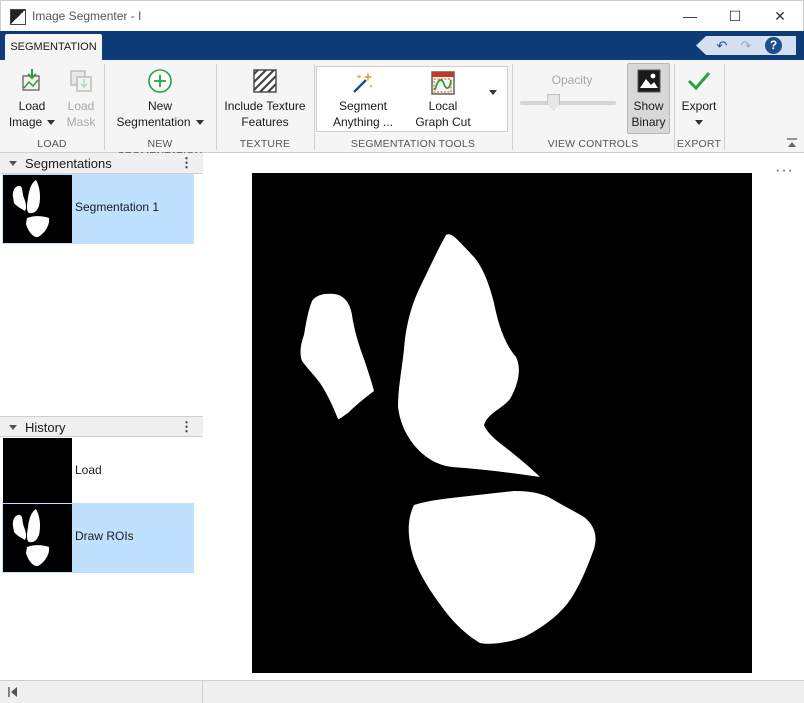 Image resolution: width=804 pixels, height=703 pixels. Describe the element at coordinates (265, 144) in the screenshot. I see `section-label-texture: TEXTURE` at that location.